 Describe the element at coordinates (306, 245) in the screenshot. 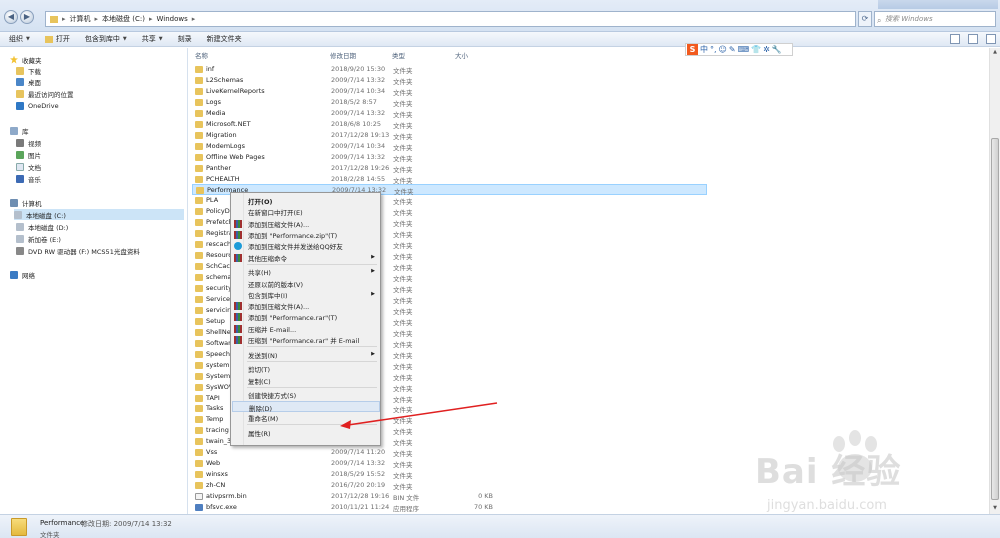

I see `menu-item: 添加到压缩文件并发送给QQ好友` at that location.